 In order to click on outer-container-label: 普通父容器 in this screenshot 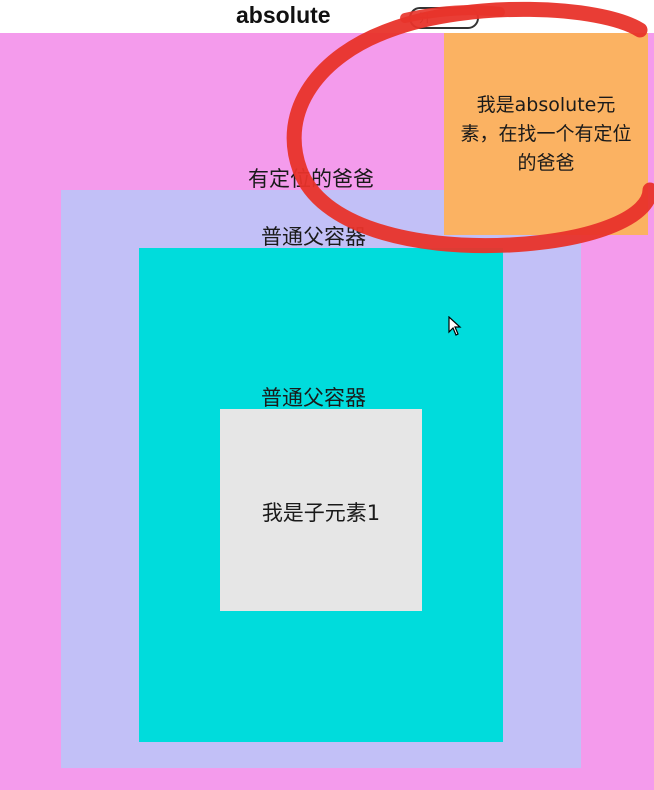, I will do `click(313, 237)`.